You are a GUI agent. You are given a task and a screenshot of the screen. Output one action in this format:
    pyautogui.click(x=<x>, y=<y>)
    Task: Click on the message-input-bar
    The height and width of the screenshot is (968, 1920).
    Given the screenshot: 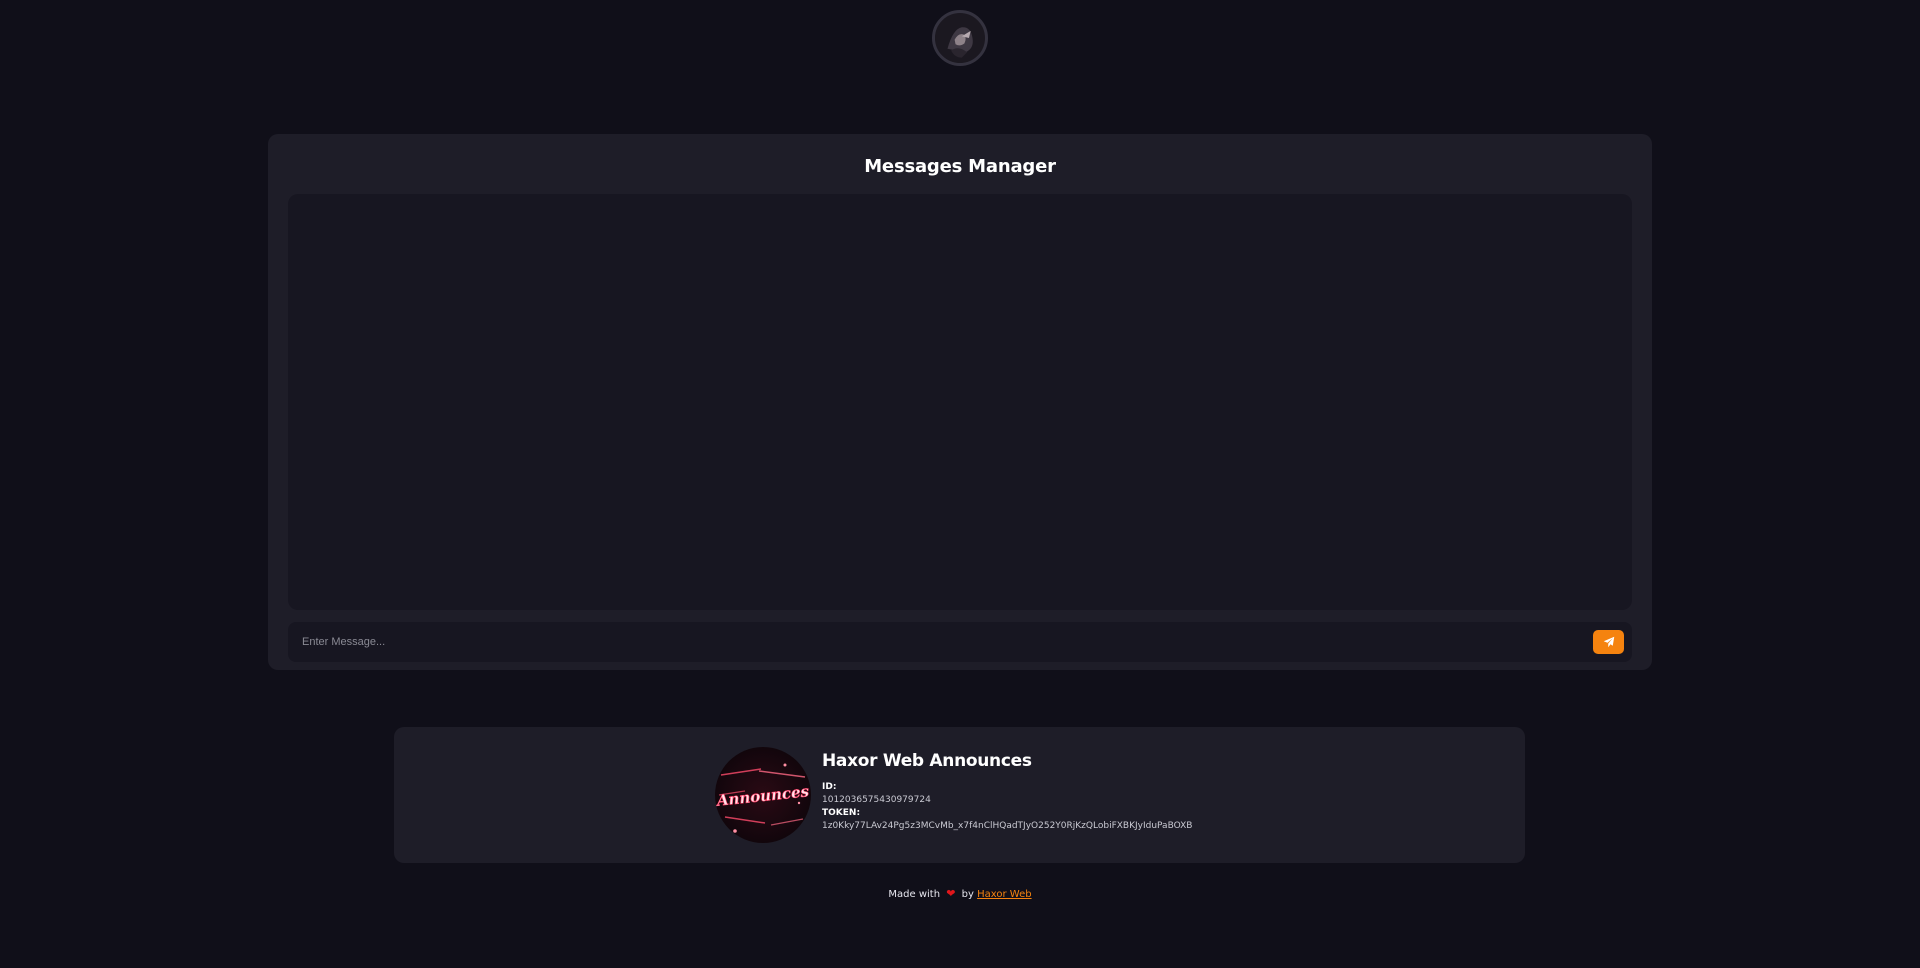 What is the action you would take?
    pyautogui.click(x=960, y=642)
    